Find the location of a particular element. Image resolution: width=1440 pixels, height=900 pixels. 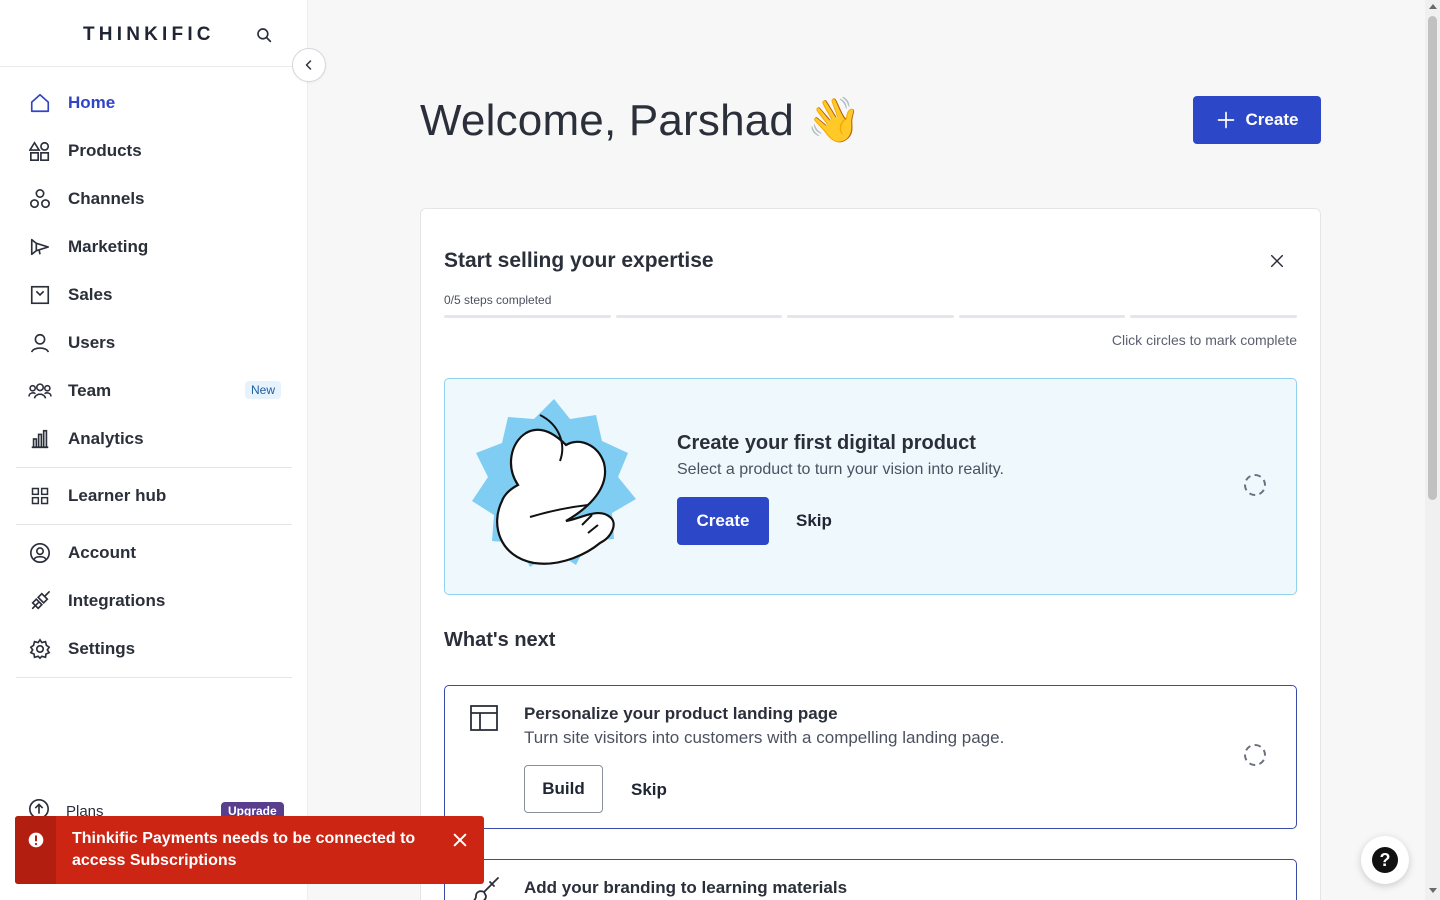

help-button: ? is located at coordinates (1385, 860).